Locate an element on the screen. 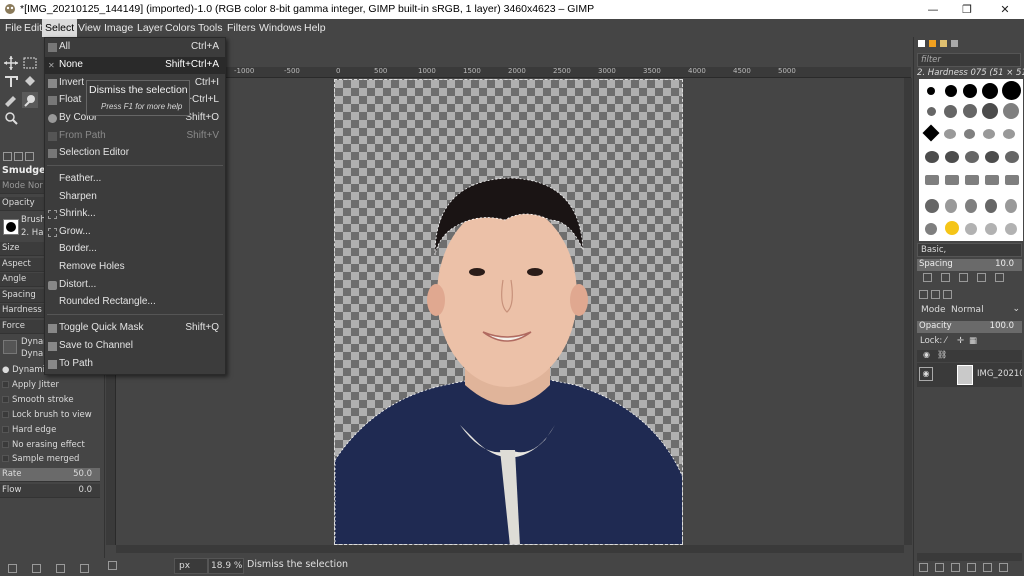 This screenshot has width=1024, height=576. menu-windows: Windows is located at coordinates (280, 28).